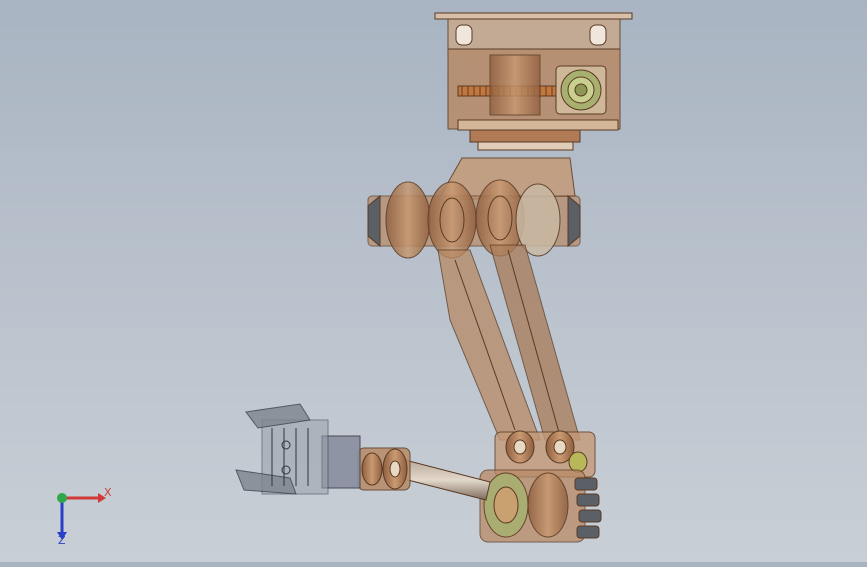 This screenshot has height=567, width=867. What do you see at coordinates (62, 540) in the screenshot?
I see `z-axis-label: Z` at bounding box center [62, 540].